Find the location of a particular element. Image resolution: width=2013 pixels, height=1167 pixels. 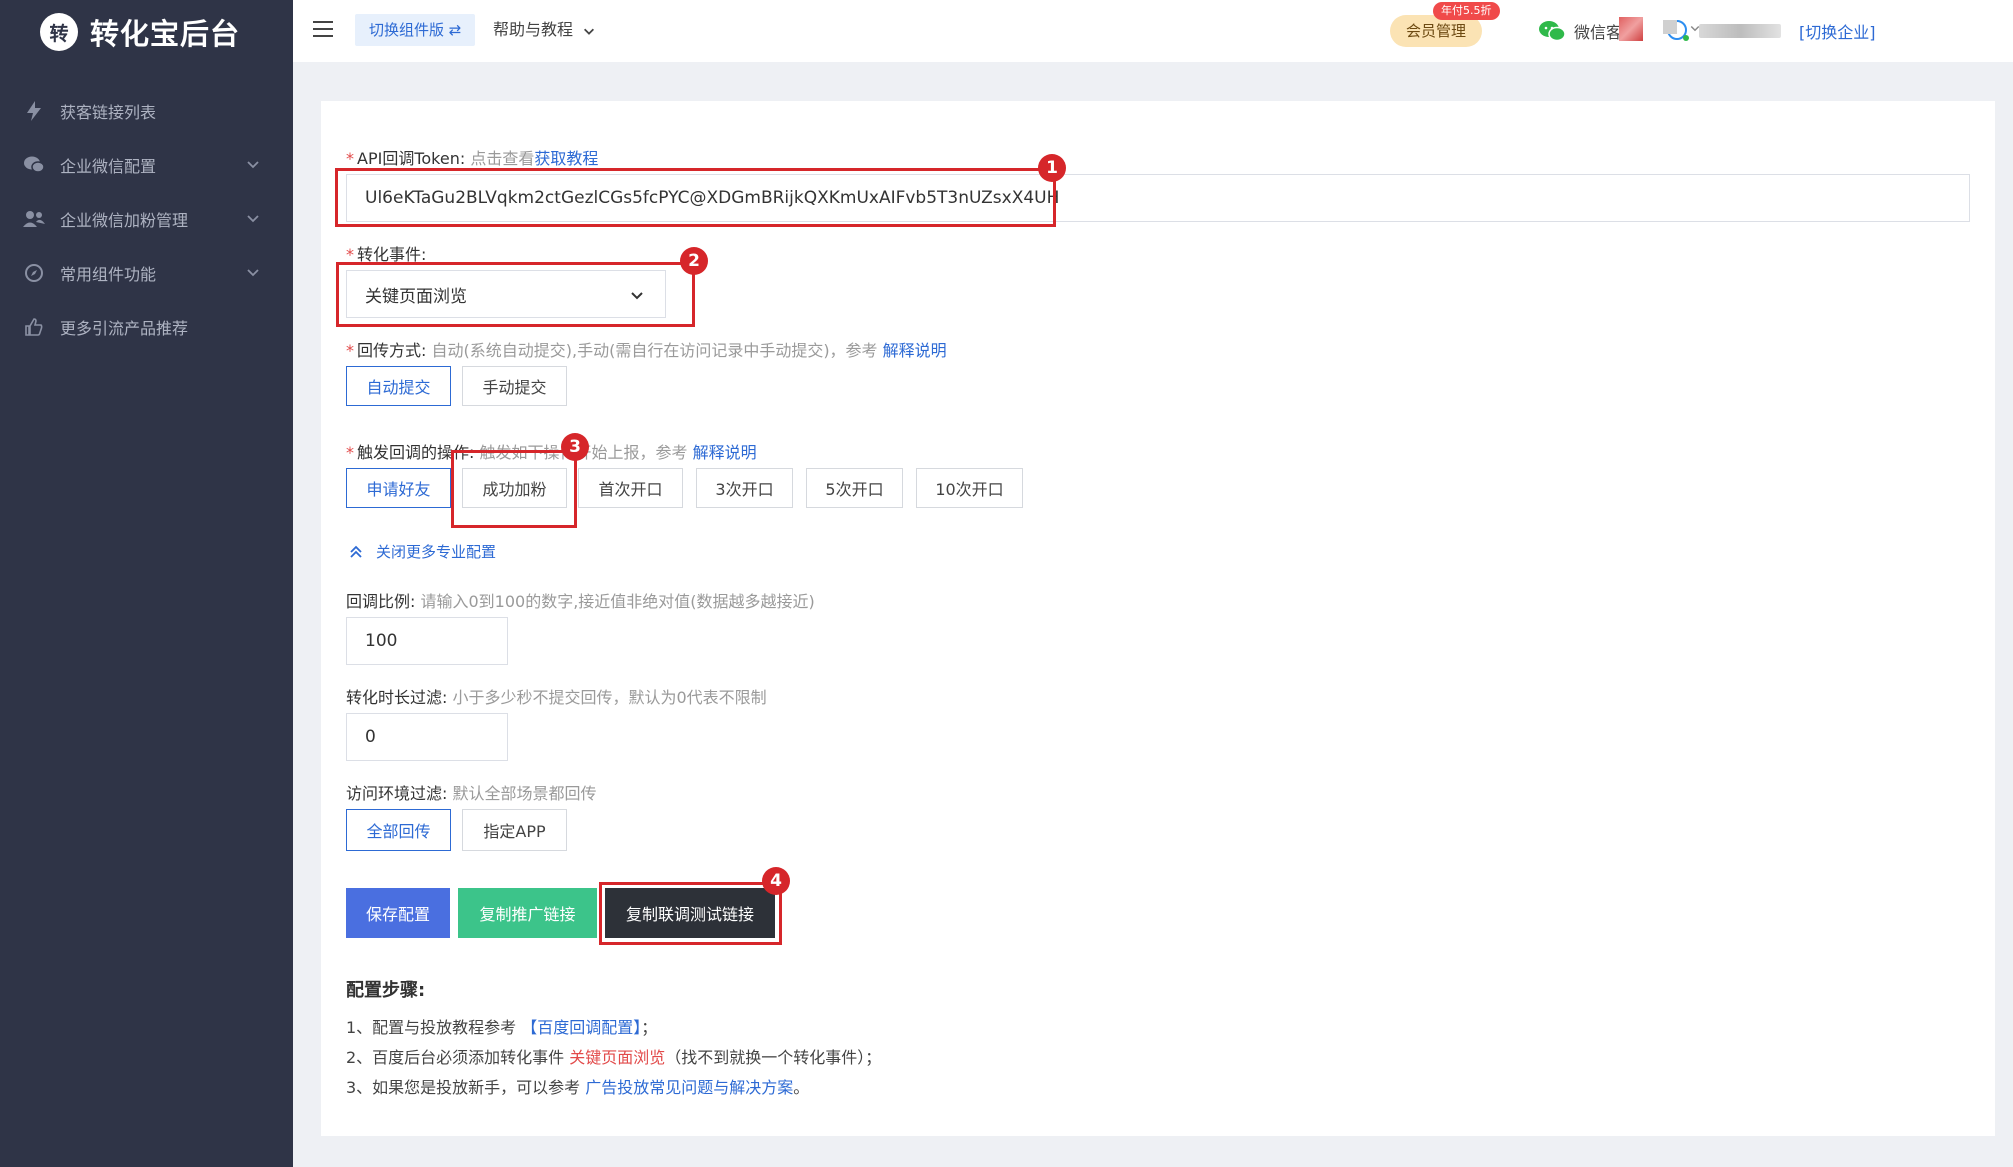

sidebar-item-label: 企业微信加粉管理 is located at coordinates (124, 220).